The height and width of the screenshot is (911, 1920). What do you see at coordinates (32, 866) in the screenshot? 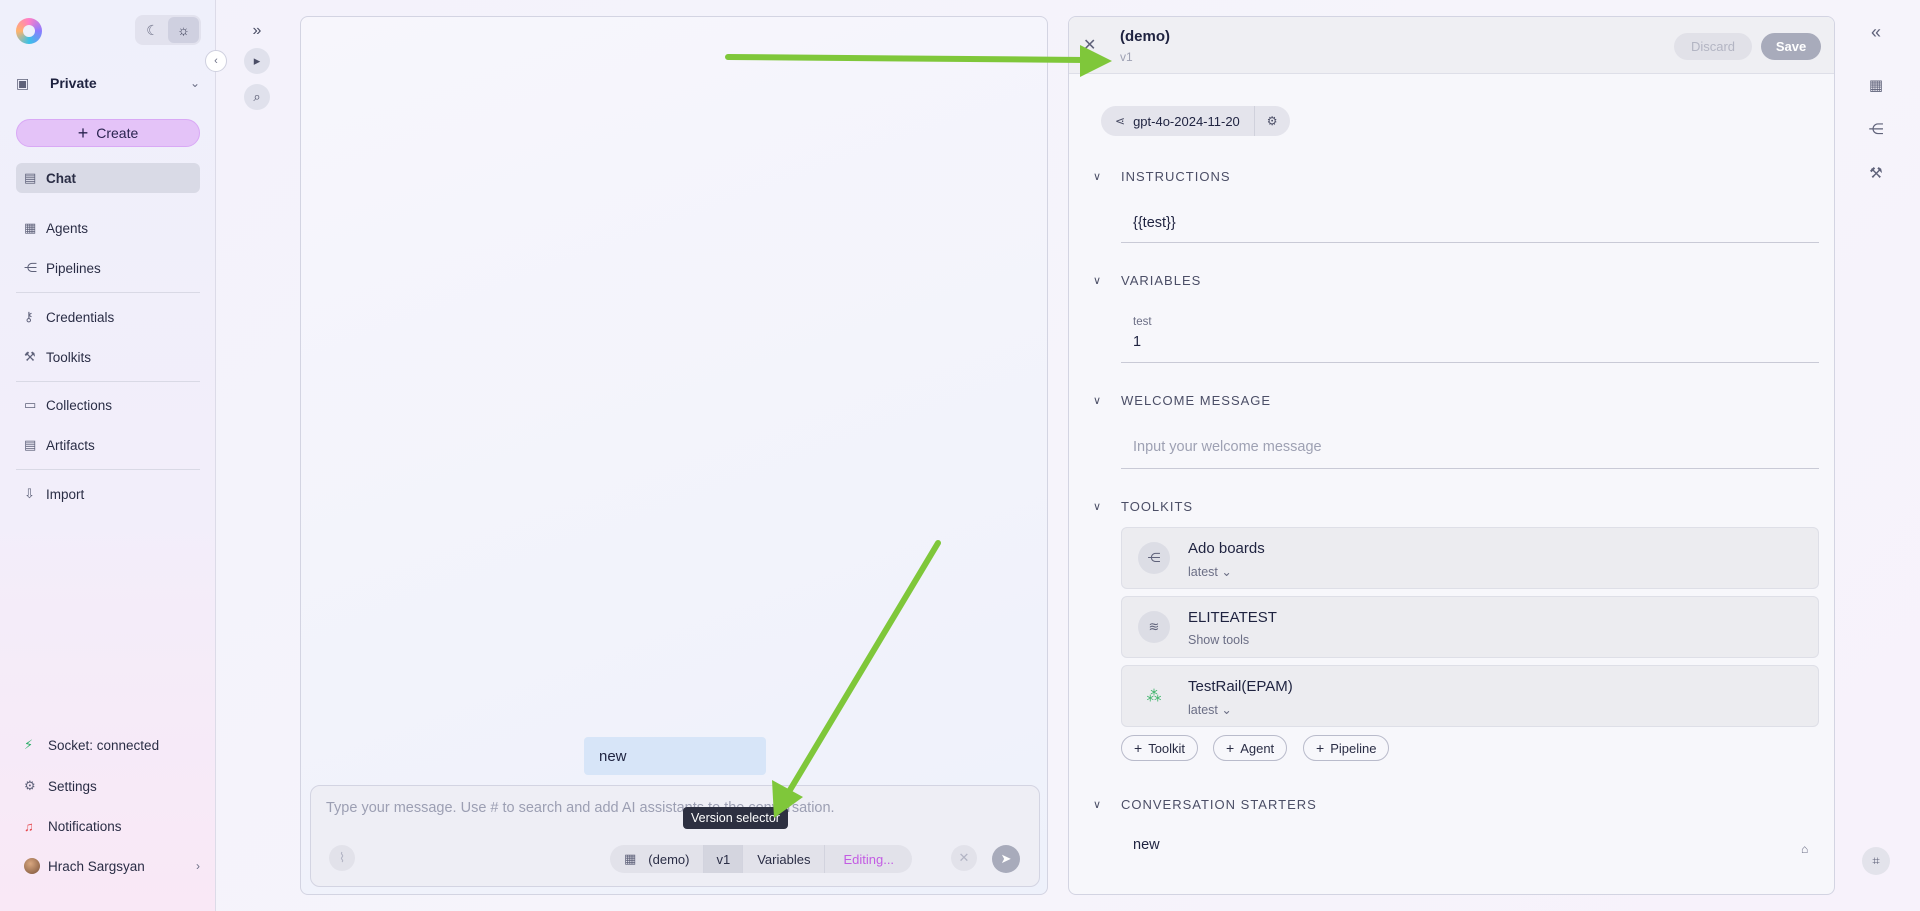
I see `avatar` at bounding box center [32, 866].